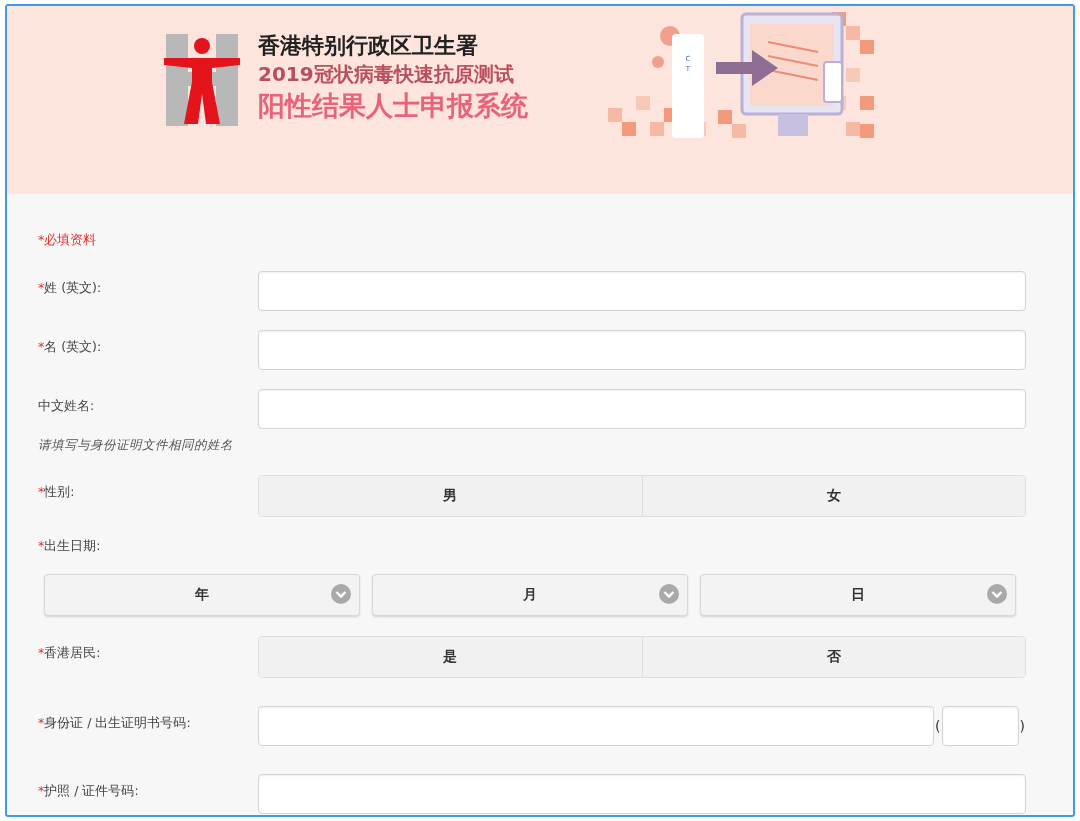 Image resolution: width=1080 pixels, height=821 pixels. What do you see at coordinates (451, 657) in the screenshot?
I see `option-button: 是` at bounding box center [451, 657].